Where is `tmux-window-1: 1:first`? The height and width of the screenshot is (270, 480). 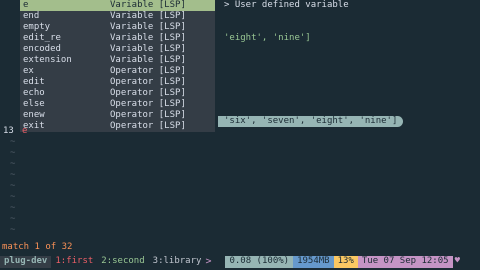
tmux-window-1: 1:first is located at coordinates (74, 261).